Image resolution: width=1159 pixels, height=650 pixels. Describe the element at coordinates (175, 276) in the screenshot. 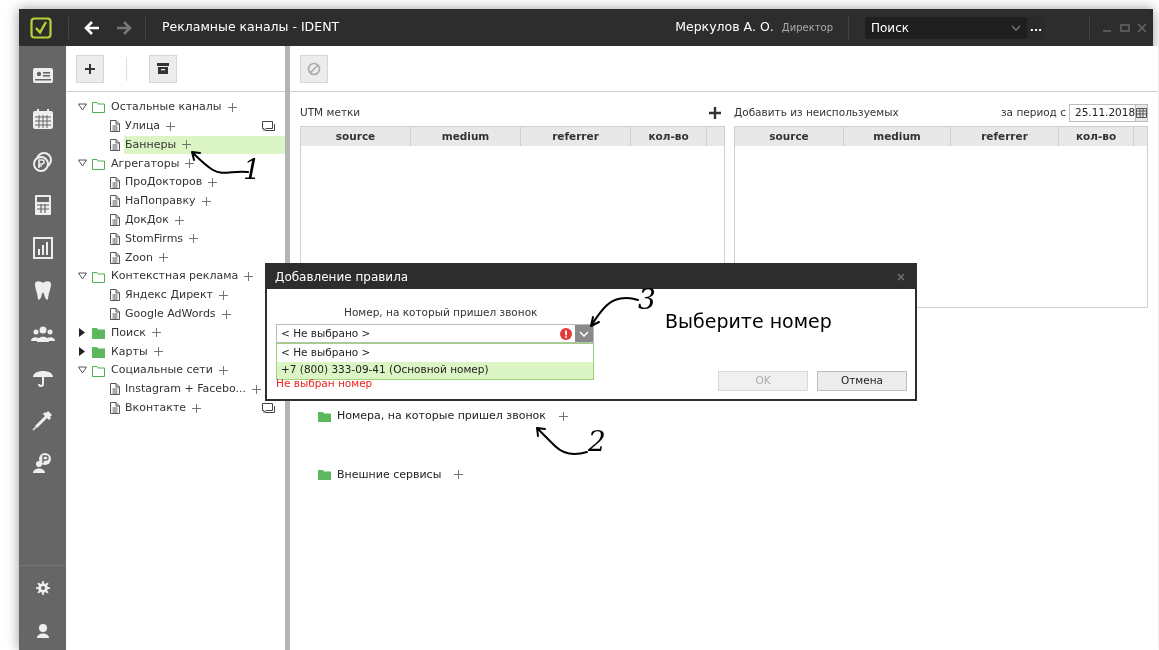

I see `tree-item: Контекстная реклама` at that location.